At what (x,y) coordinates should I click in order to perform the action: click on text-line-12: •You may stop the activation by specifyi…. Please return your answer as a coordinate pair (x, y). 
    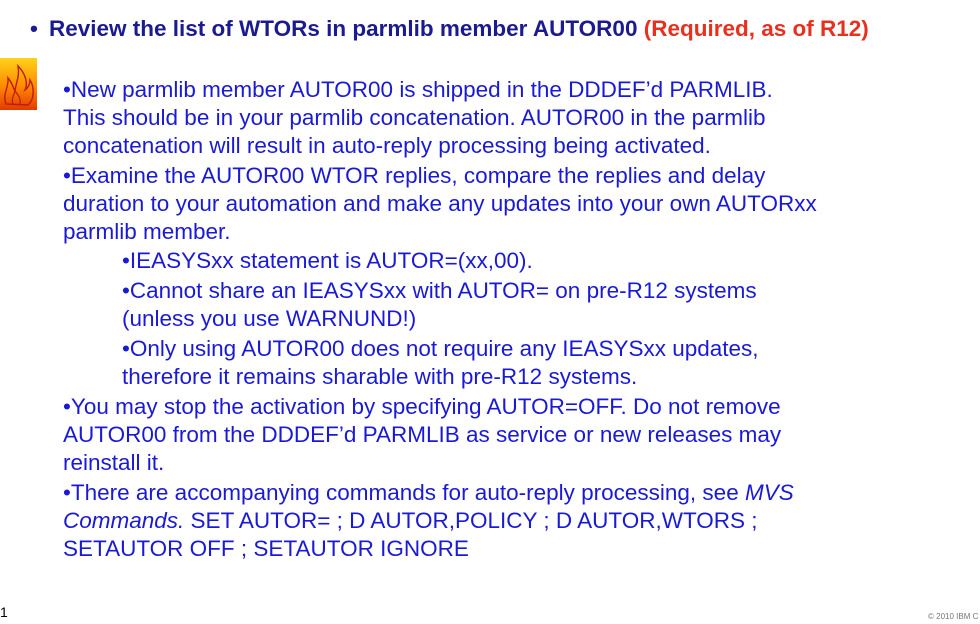
    Looking at the image, I should click on (422, 406).